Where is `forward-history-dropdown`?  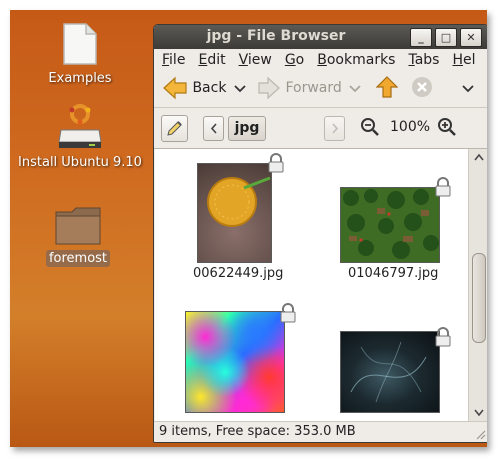 forward-history-dropdown is located at coordinates (355, 89).